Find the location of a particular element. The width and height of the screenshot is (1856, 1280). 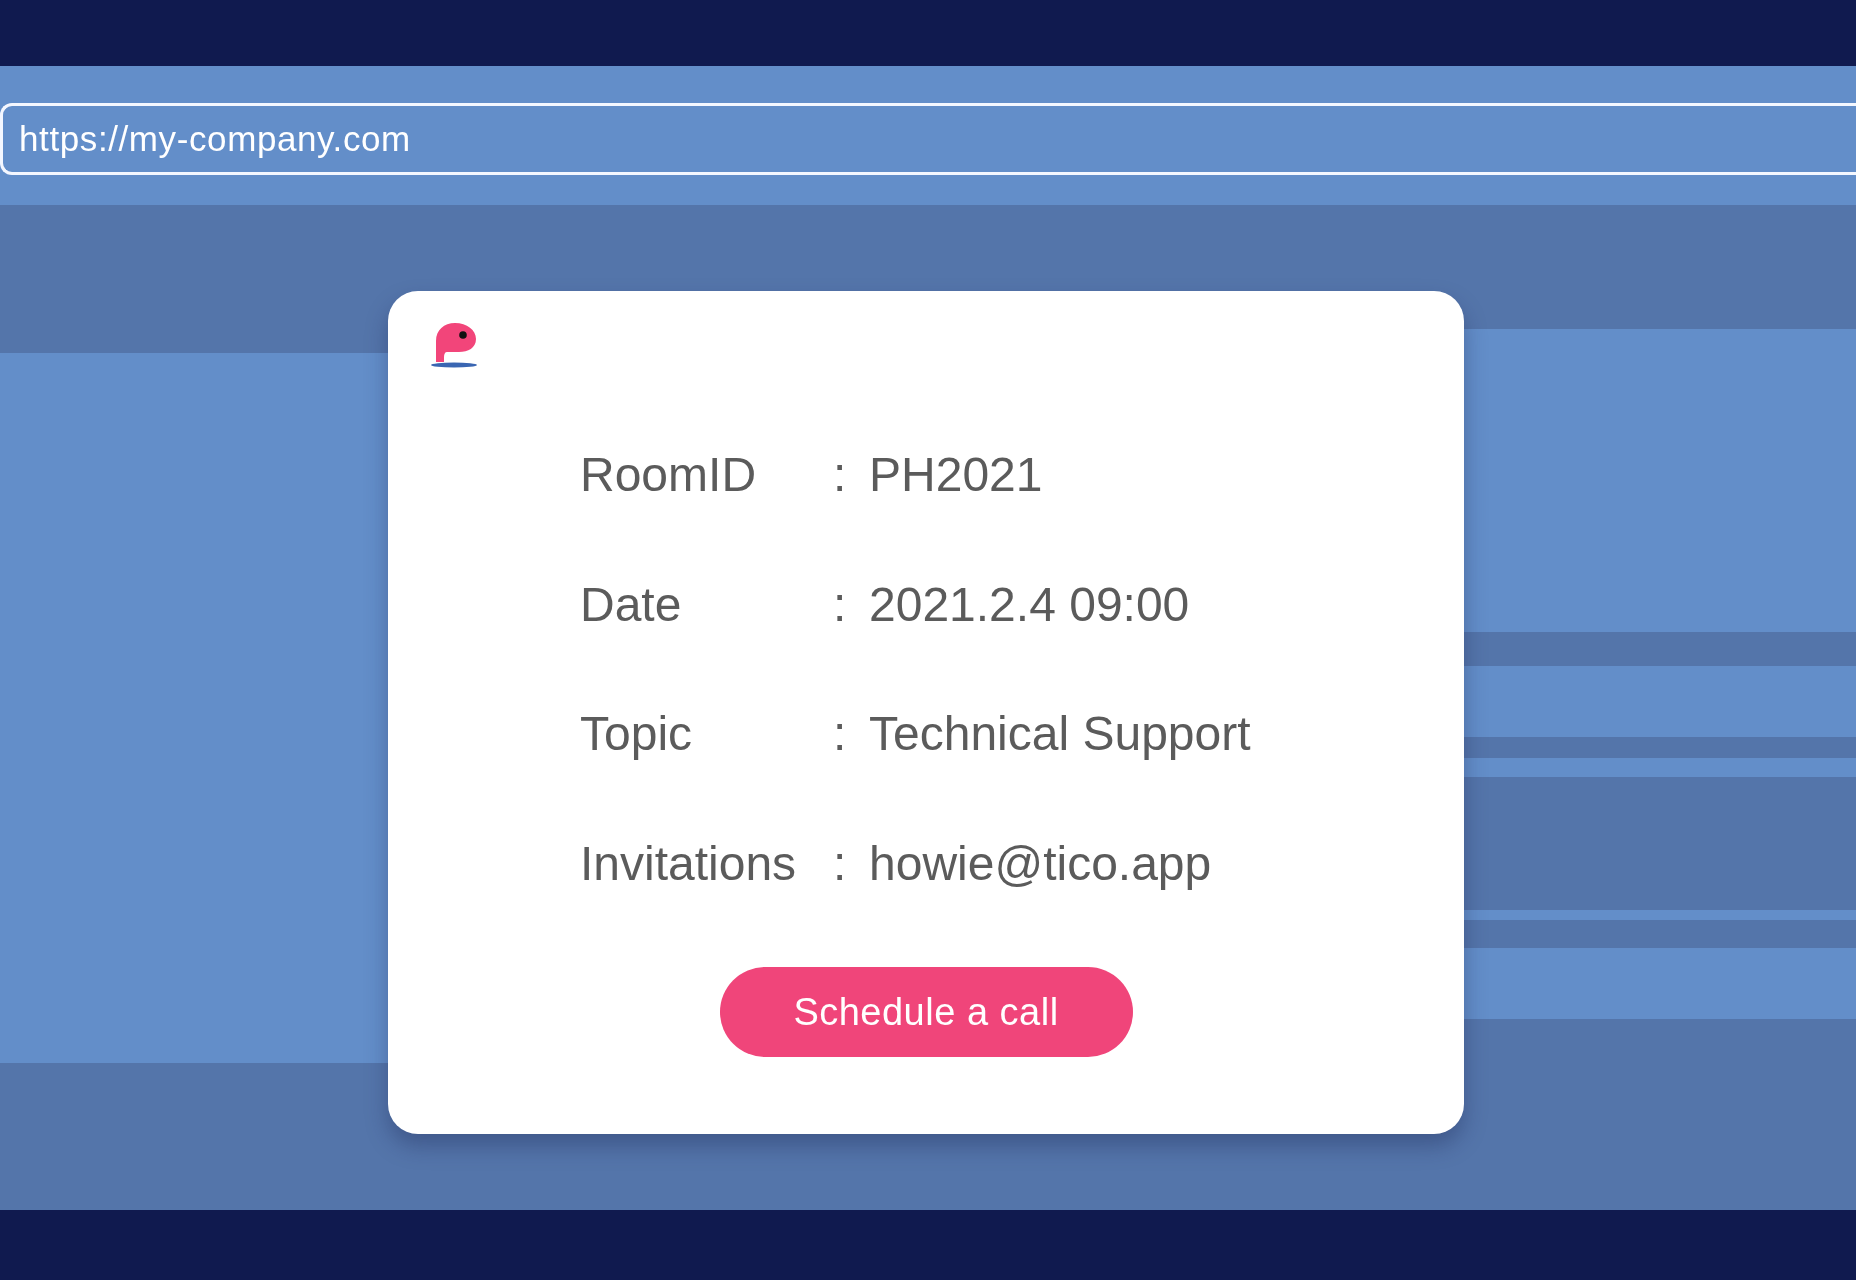

field-value: 2021.2.4 09:00 is located at coordinates (1029, 604).